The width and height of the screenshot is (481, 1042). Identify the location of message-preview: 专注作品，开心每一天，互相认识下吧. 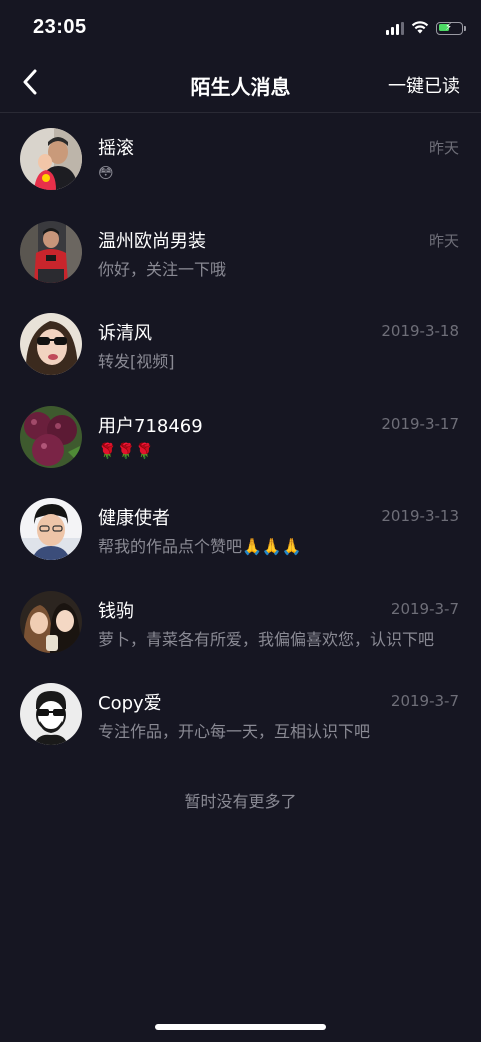
(234, 731).